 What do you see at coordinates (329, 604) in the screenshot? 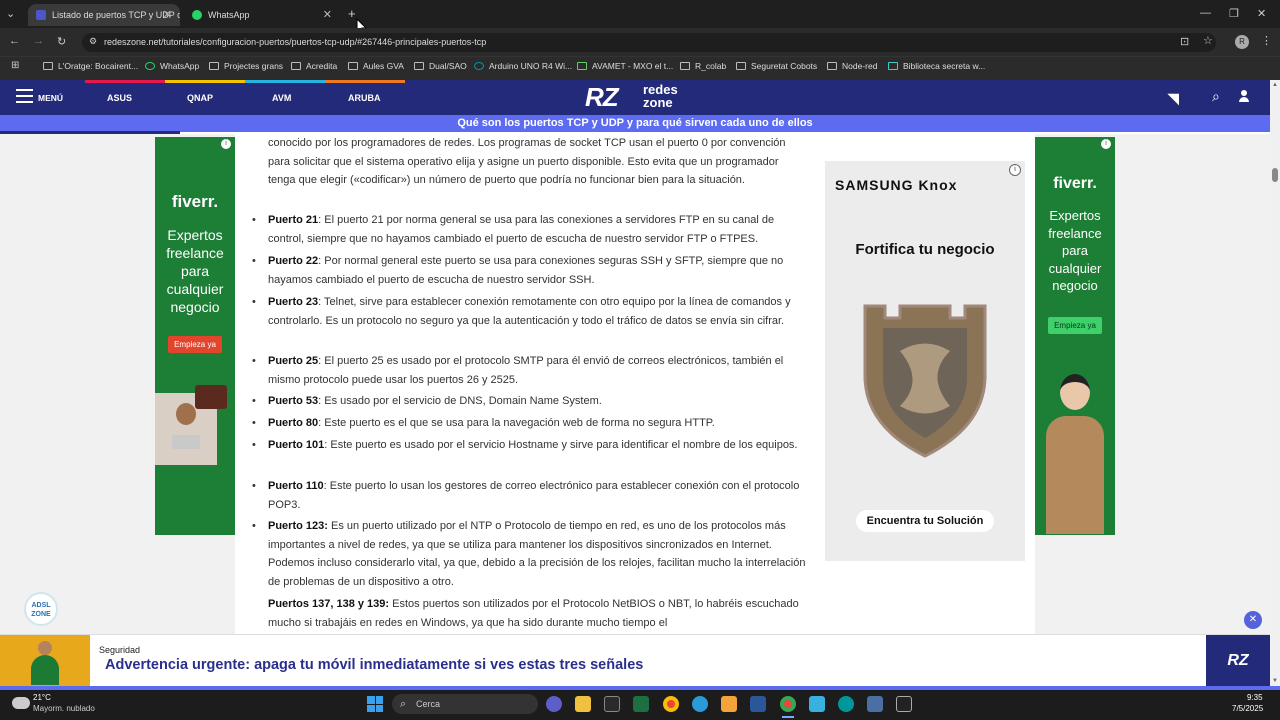
I see `port-name: Puertos 137, 138 y 139:` at bounding box center [329, 604].